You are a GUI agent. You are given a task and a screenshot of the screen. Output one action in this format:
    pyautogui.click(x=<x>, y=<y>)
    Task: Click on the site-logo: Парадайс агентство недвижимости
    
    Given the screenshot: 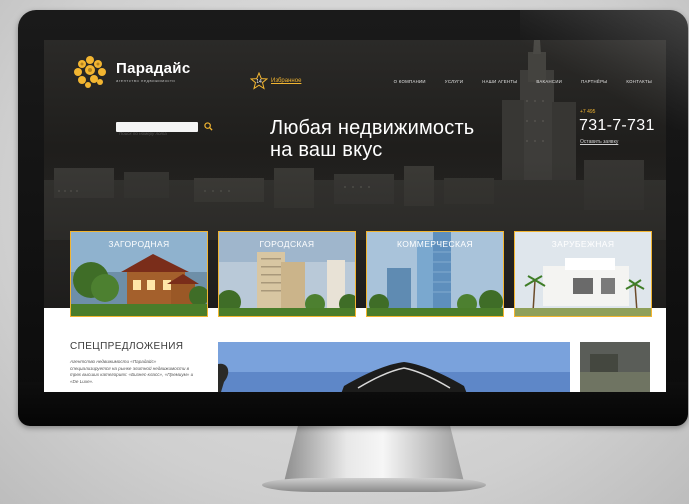 What is the action you would take?
    pyautogui.click(x=130, y=72)
    